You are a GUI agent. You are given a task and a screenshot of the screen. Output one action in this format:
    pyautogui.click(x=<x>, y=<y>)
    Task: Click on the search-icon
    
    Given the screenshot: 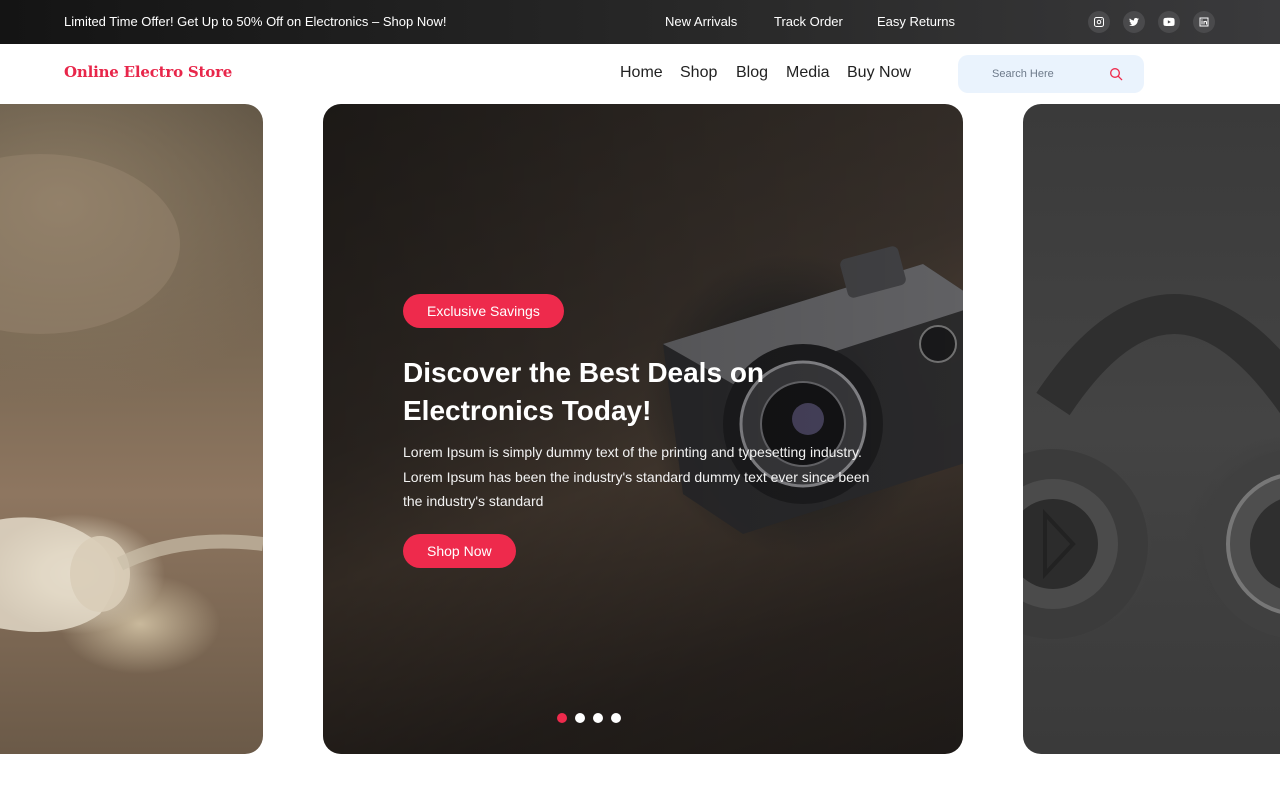 What is the action you would take?
    pyautogui.click(x=1116, y=74)
    